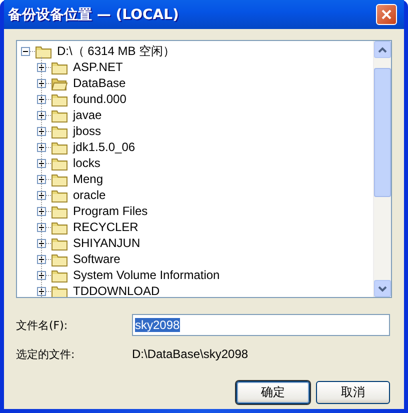 The height and width of the screenshot is (413, 408). What do you see at coordinates (98, 67) in the screenshot?
I see `tree-item: ASP.NET` at bounding box center [98, 67].